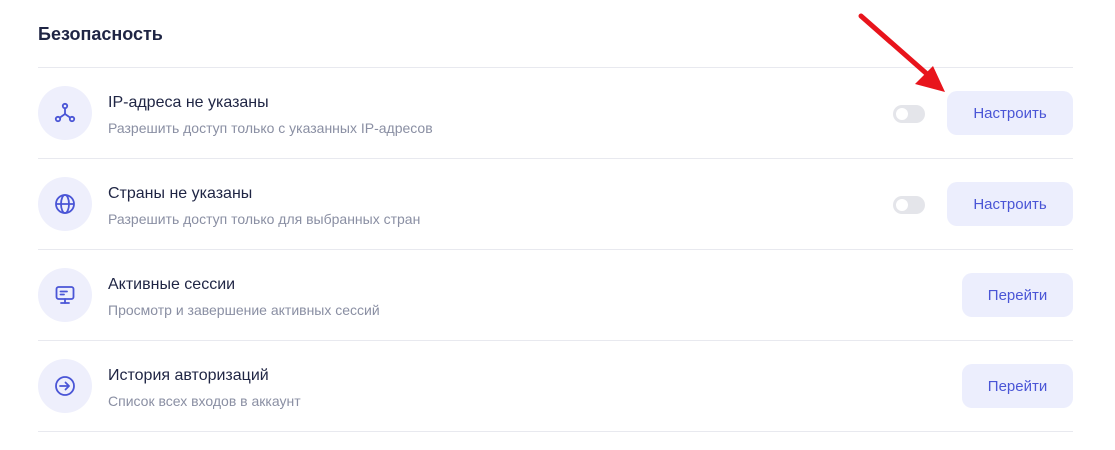 This screenshot has width=1115, height=450. I want to click on row-title: IP-адреса не указаны, so click(188, 102).